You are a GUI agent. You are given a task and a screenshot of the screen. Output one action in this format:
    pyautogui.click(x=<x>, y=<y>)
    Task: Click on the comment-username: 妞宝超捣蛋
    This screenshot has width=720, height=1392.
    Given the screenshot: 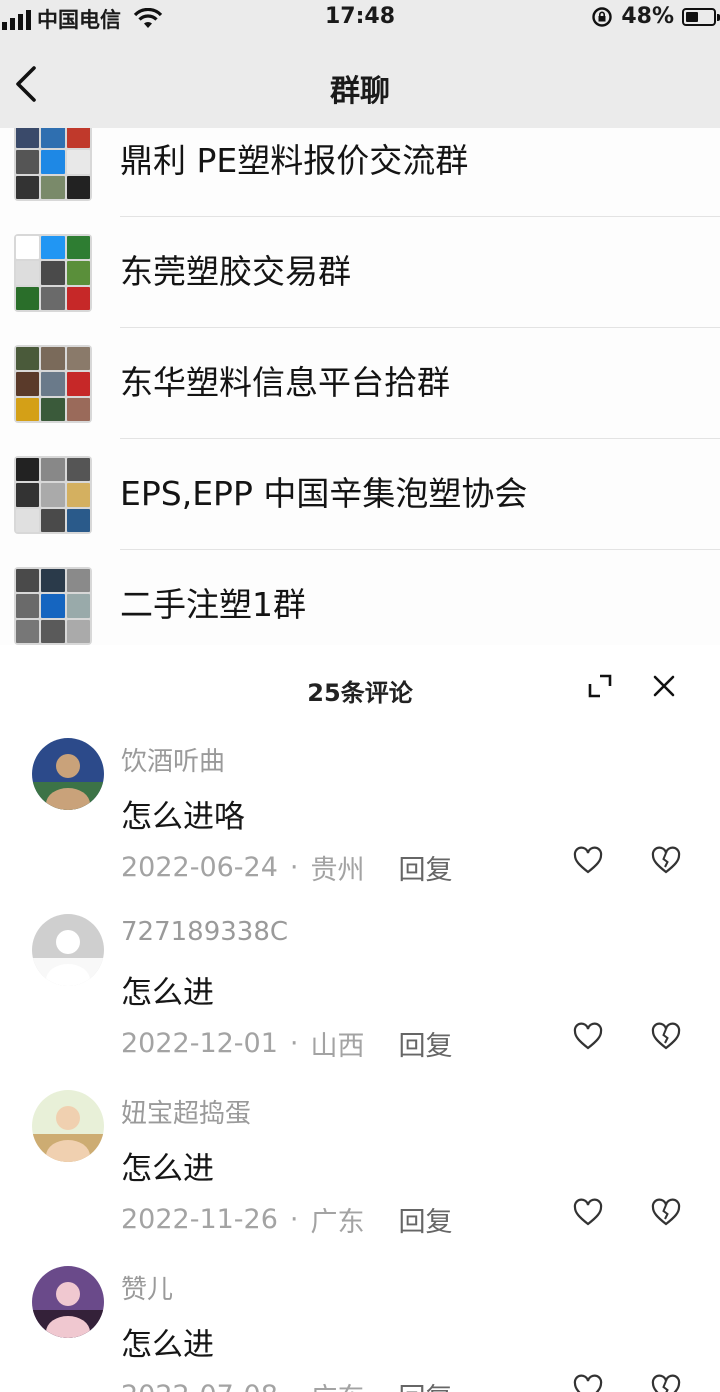 What is the action you would take?
    pyautogui.click(x=186, y=1111)
    